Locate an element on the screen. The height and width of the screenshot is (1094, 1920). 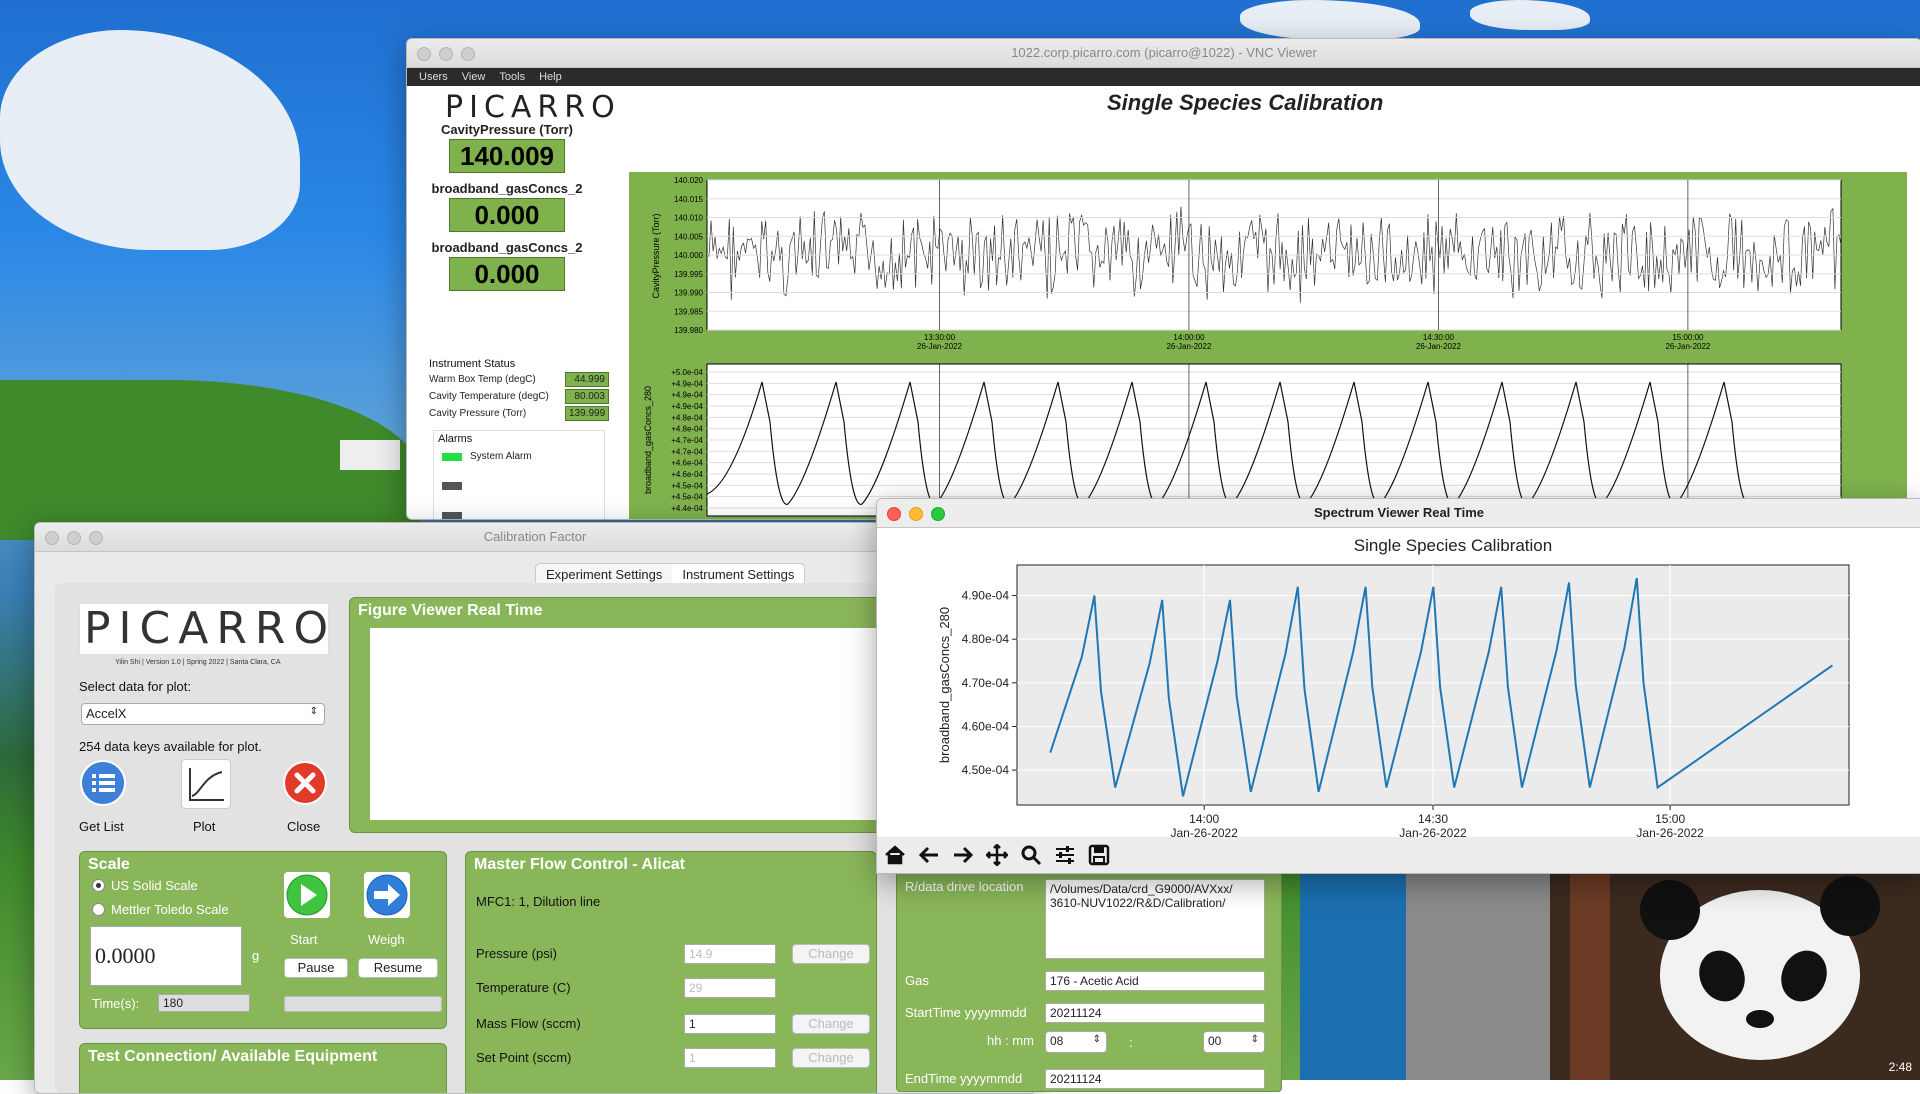
status-label: Cavity Temperature (degC) is located at coordinates (489, 396).